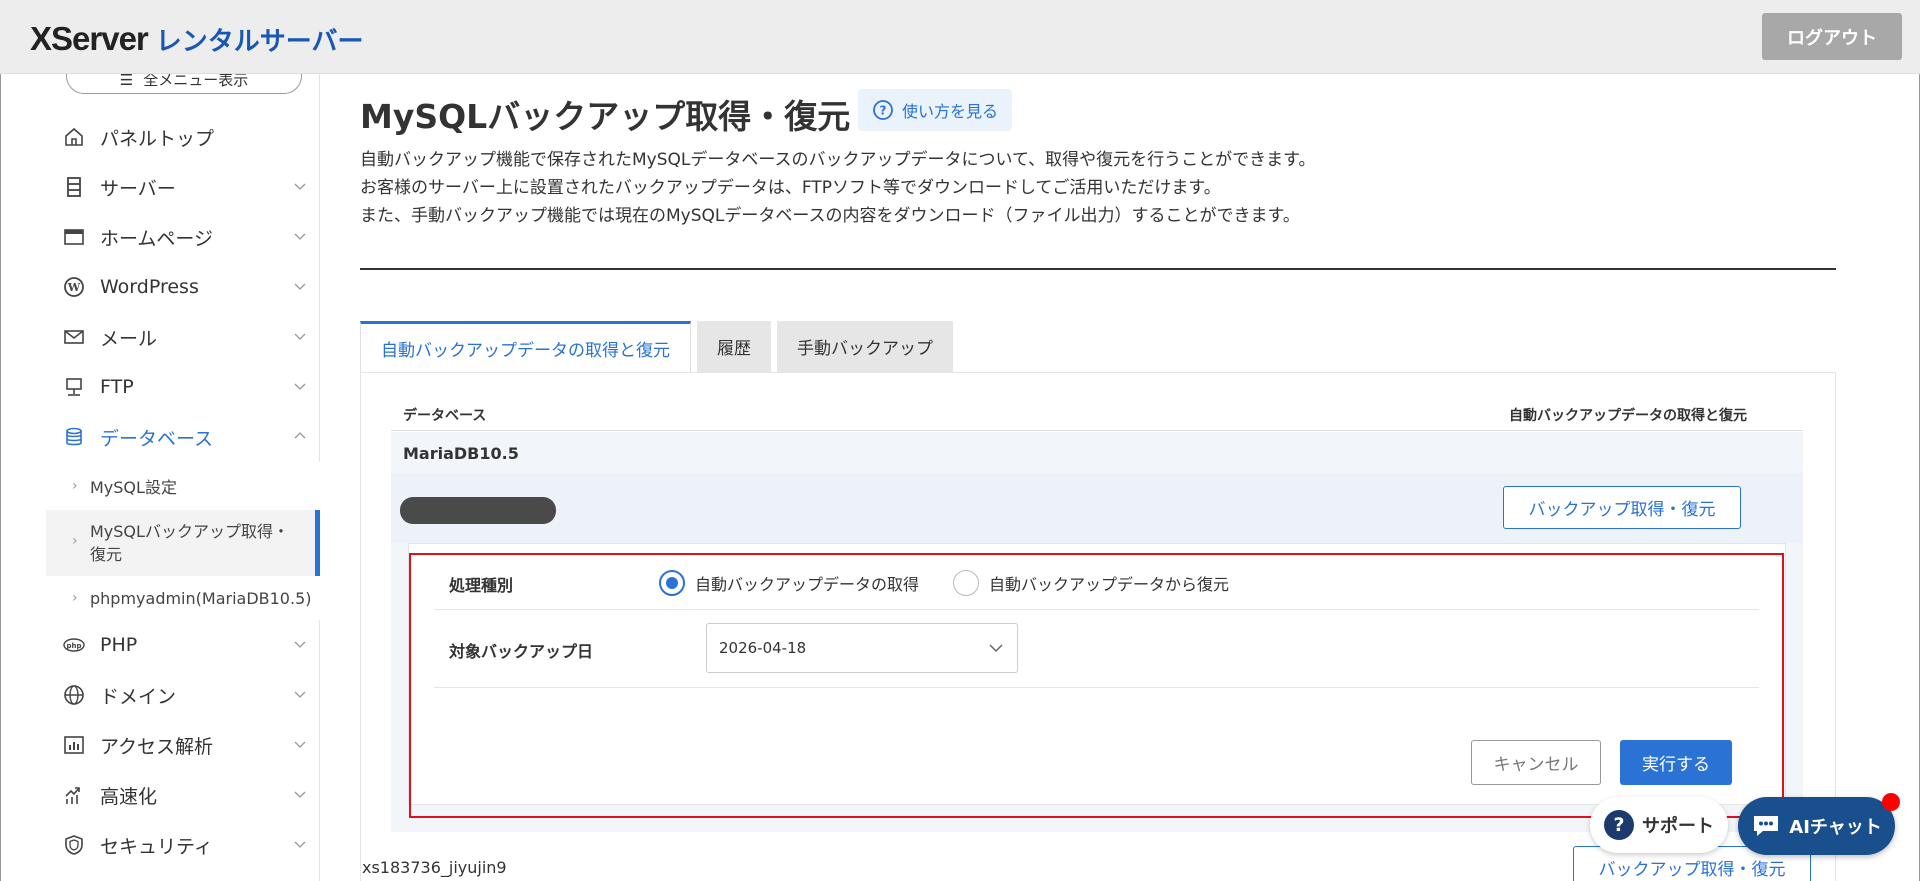 This screenshot has width=1920, height=881. Describe the element at coordinates (183, 695) in the screenshot. I see `sidebar-item-domain: ドメイン` at that location.